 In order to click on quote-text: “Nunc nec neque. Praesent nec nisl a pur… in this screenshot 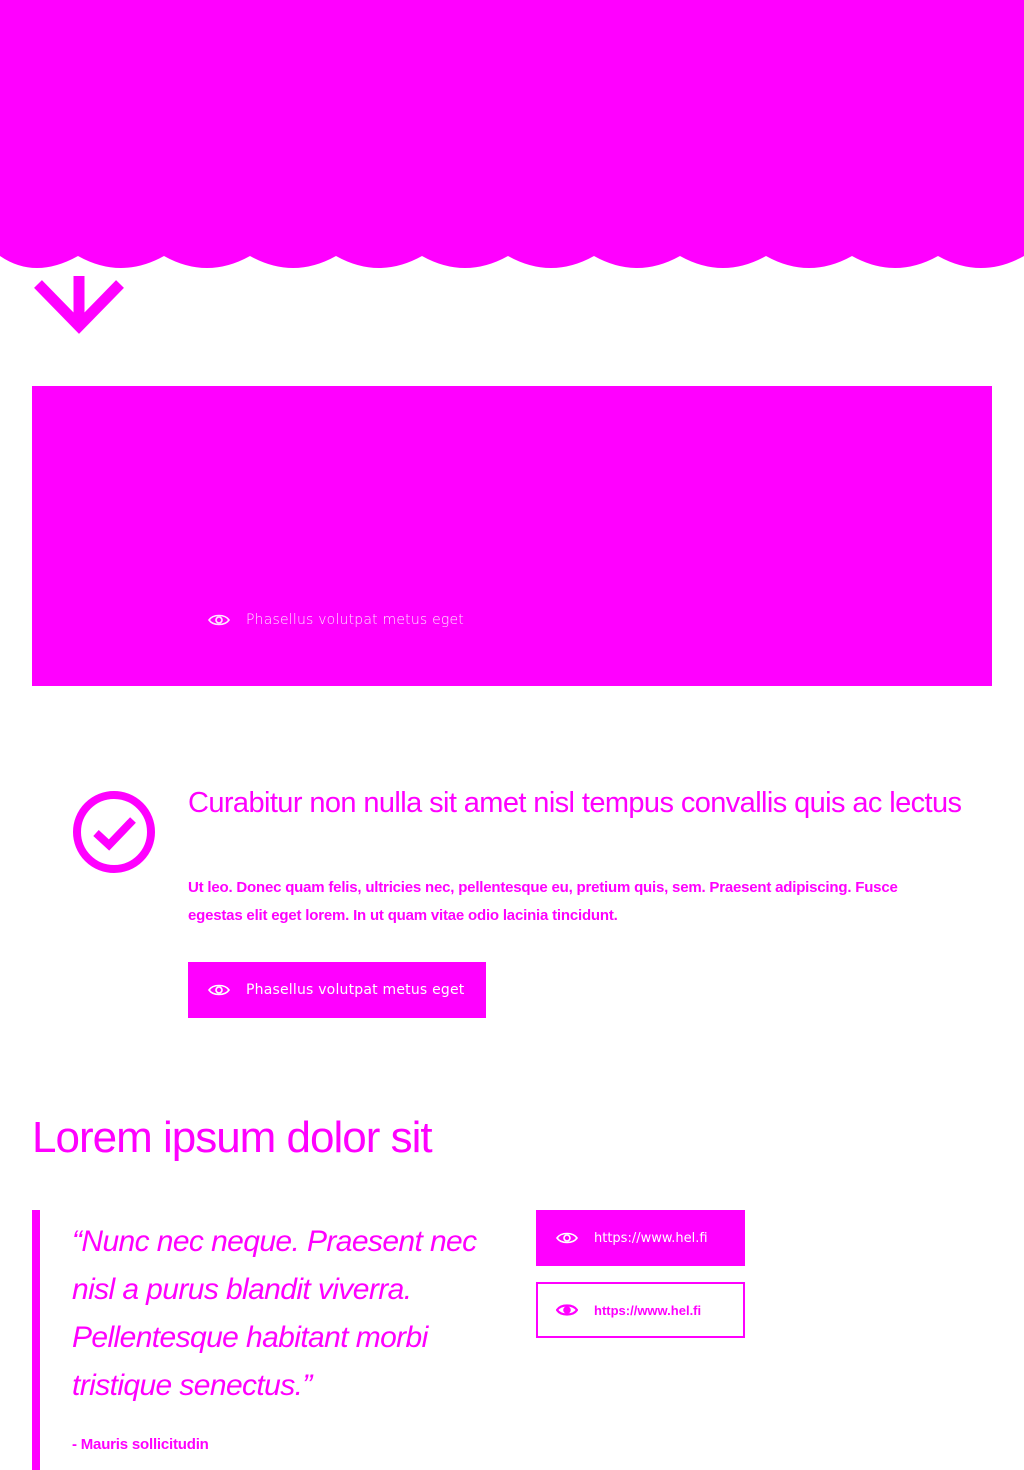, I will do `click(274, 1313)`.